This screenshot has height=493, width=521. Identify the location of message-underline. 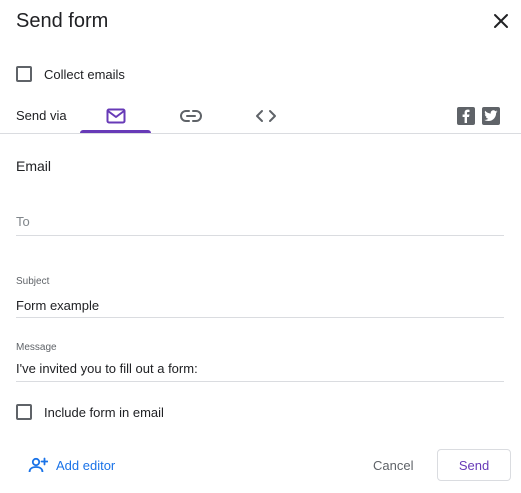
(260, 381).